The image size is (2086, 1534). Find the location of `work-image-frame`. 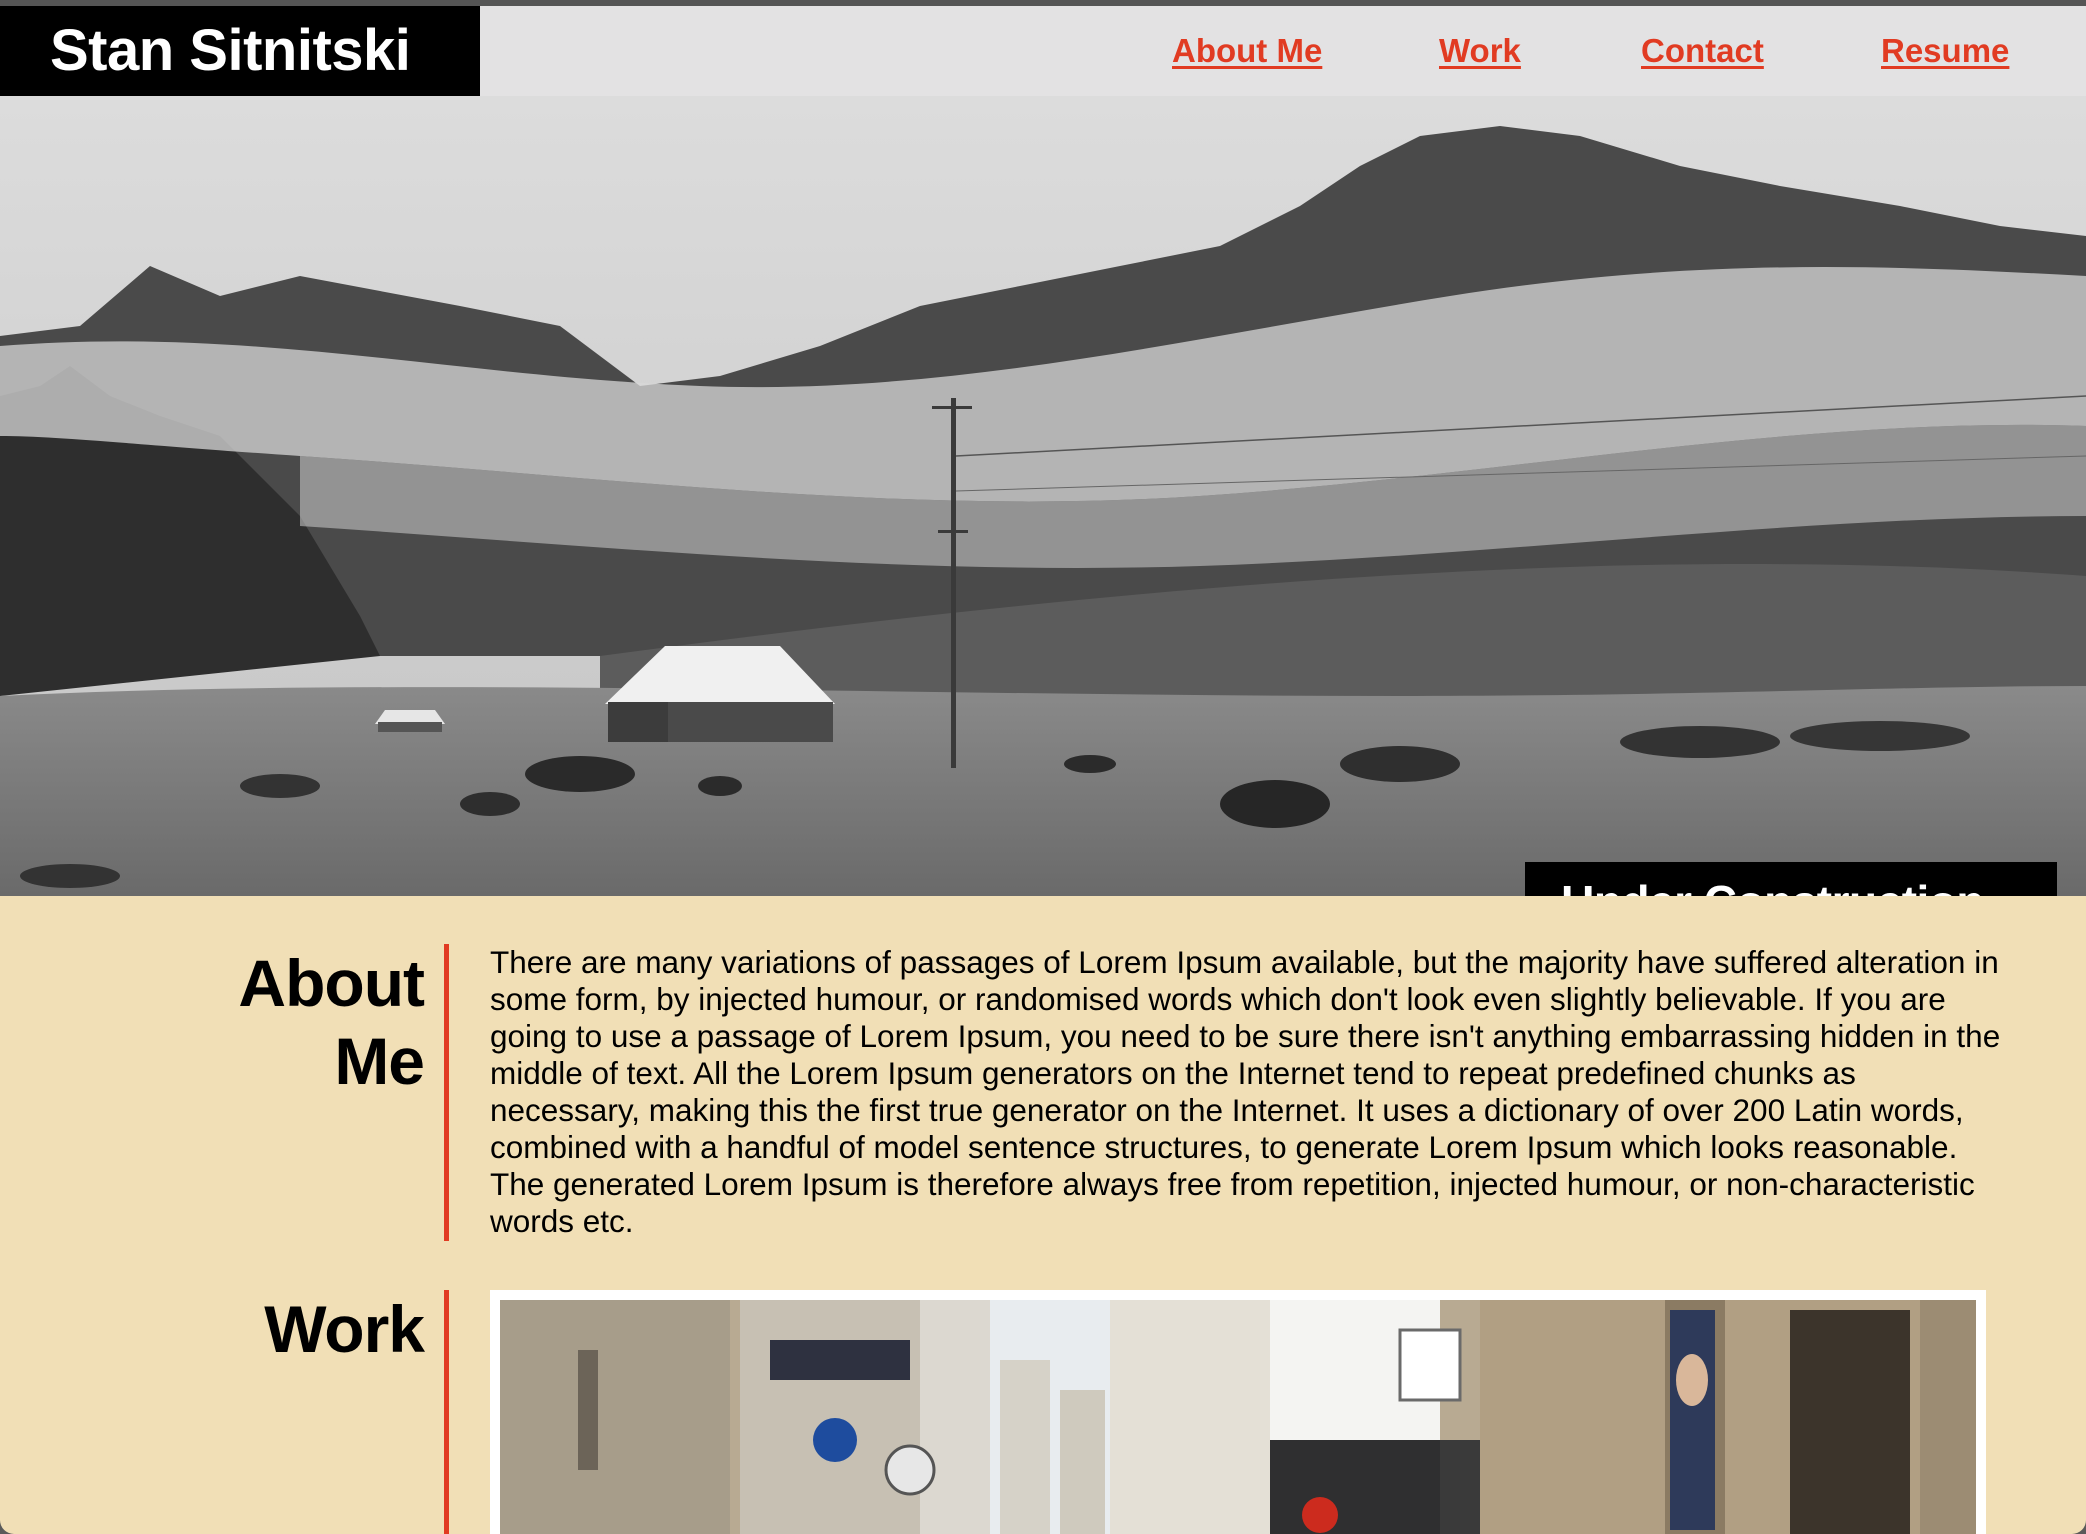

work-image-frame is located at coordinates (1238, 1412).